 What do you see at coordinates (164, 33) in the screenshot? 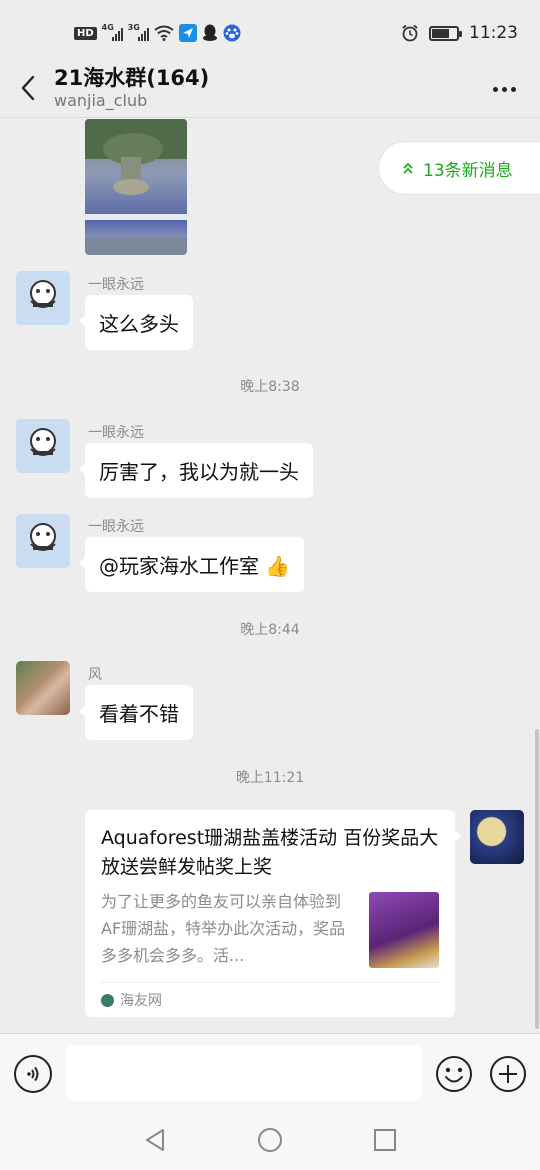
I see `wifi-icon` at bounding box center [164, 33].